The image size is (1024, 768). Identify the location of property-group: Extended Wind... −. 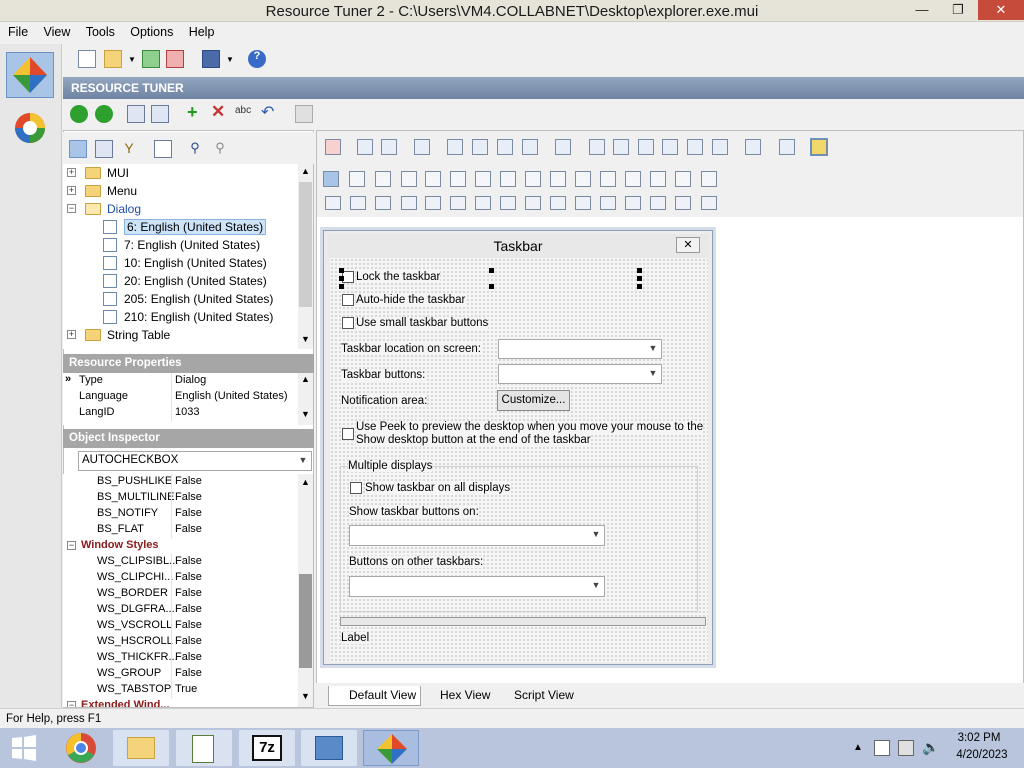
(181, 702).